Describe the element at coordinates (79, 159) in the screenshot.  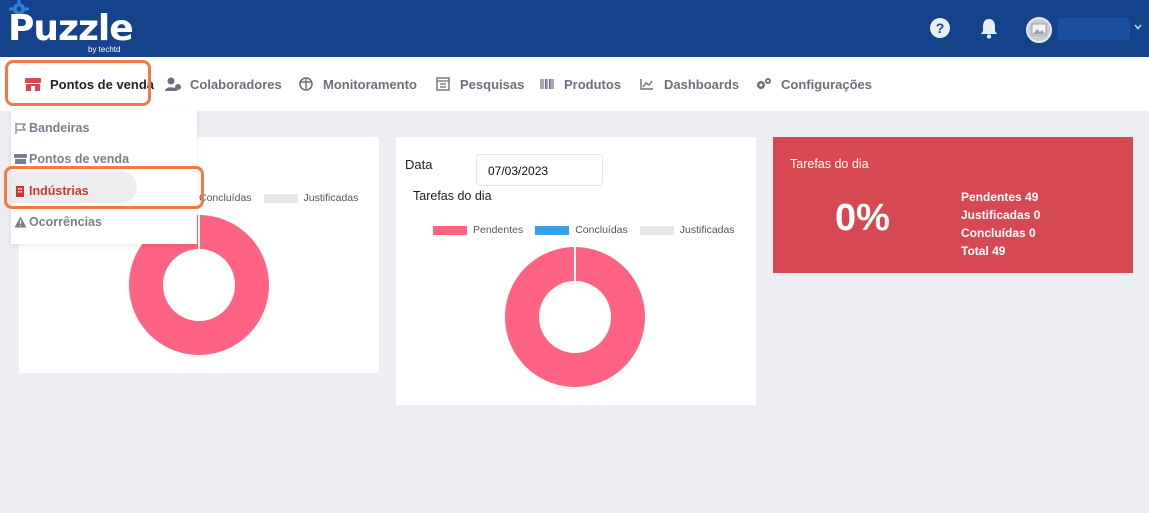
I see `submenu-item-label: Pontos de venda` at that location.